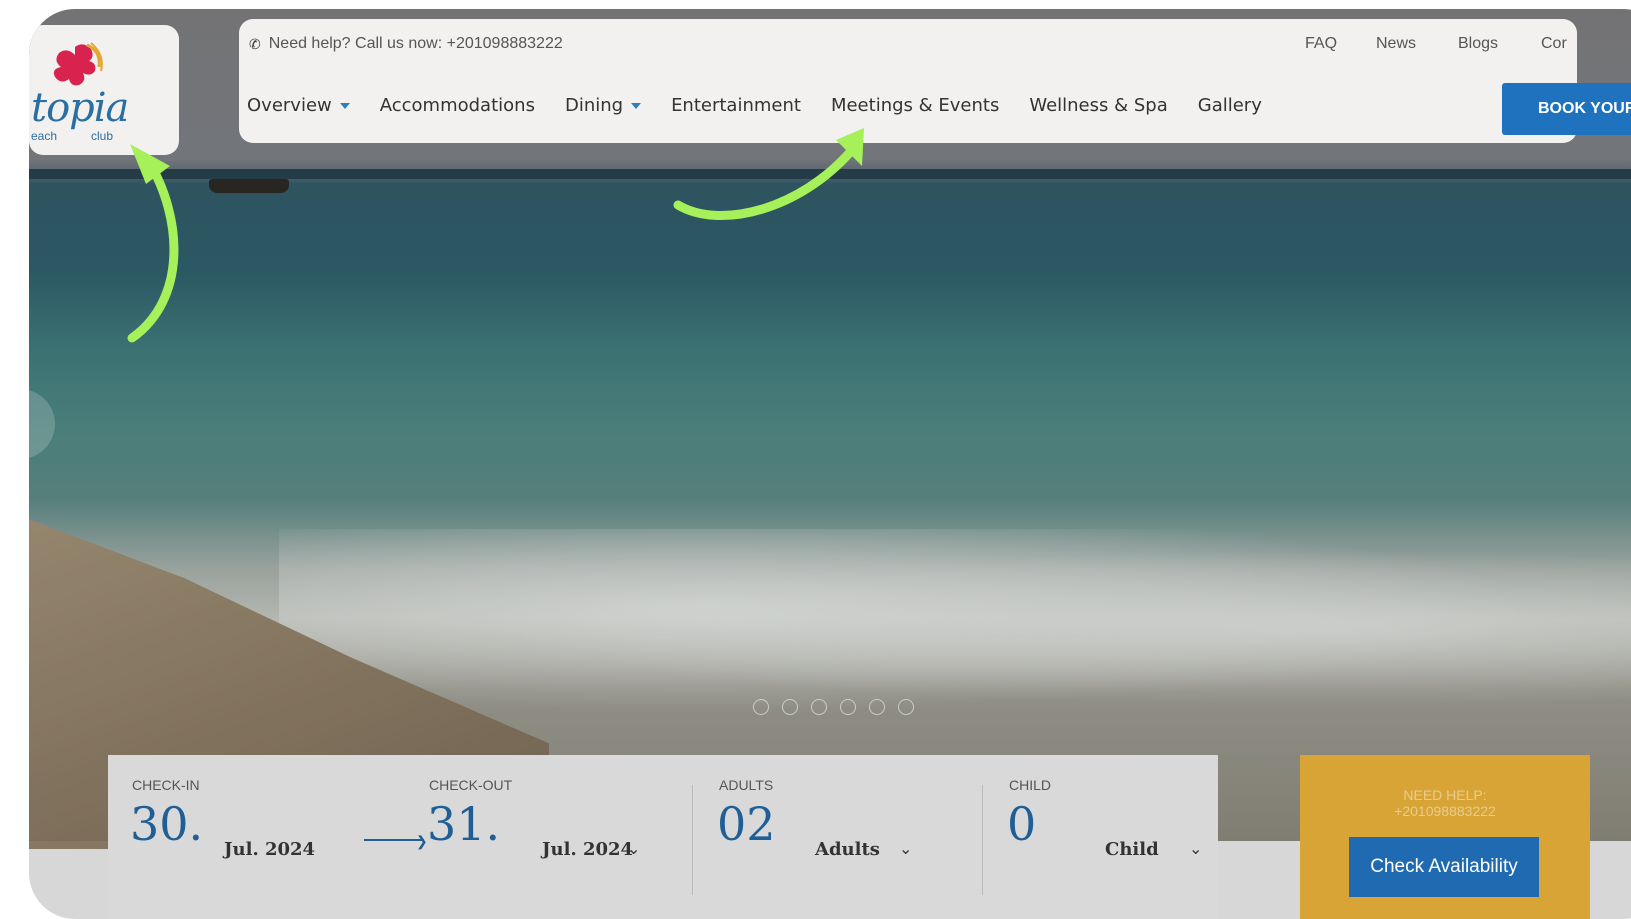  I want to click on menu-label: Accommodations, so click(457, 105).